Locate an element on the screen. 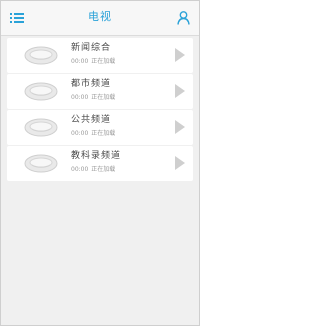 This screenshot has height=326, width=320. header-bar: 电视 is located at coordinates (100, 18).